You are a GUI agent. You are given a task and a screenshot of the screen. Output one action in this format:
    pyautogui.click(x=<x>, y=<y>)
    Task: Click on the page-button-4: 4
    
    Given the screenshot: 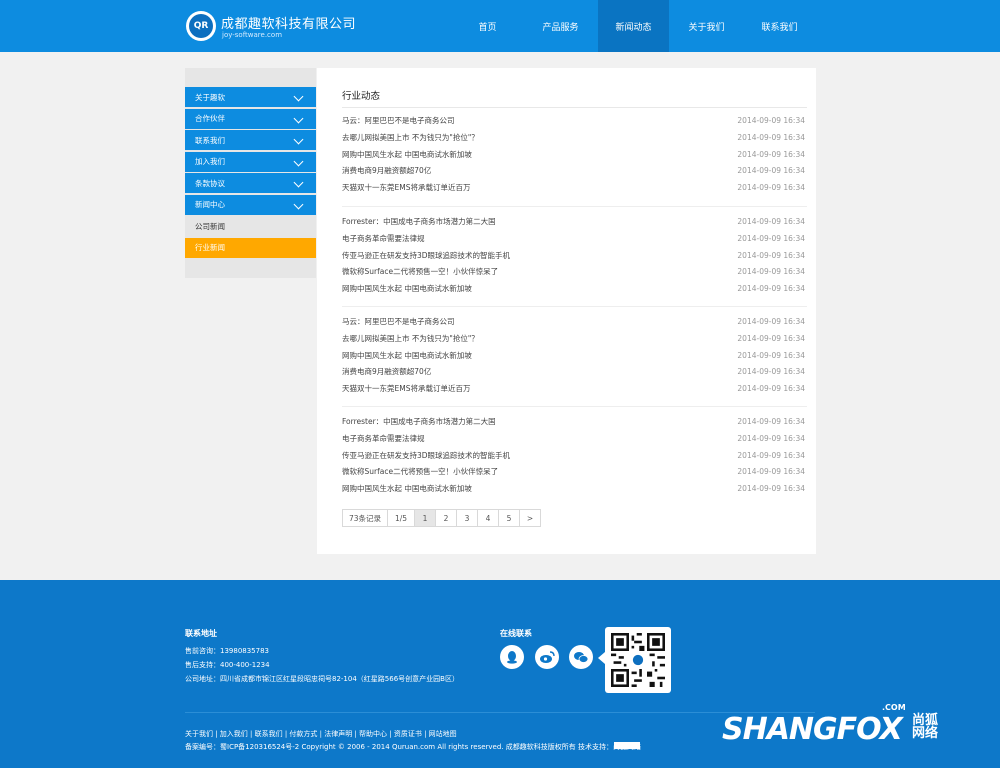 What is the action you would take?
    pyautogui.click(x=488, y=518)
    